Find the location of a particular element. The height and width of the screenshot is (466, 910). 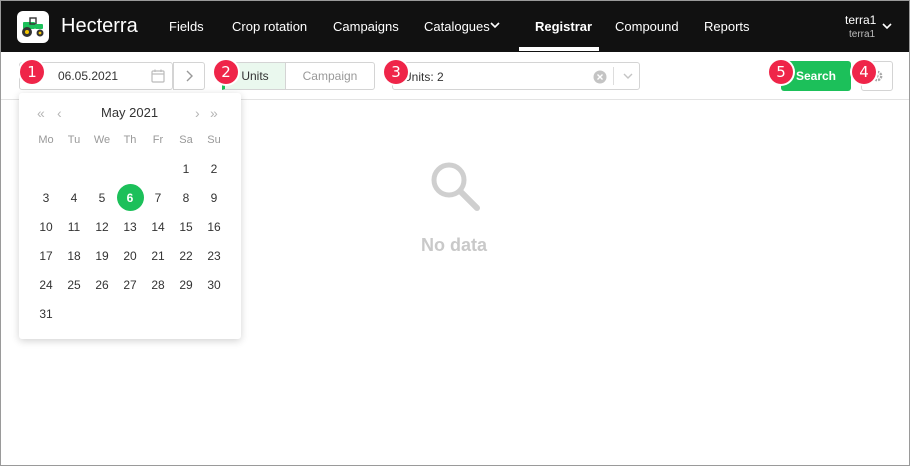

calendar-day-number: 15 is located at coordinates (186, 226).